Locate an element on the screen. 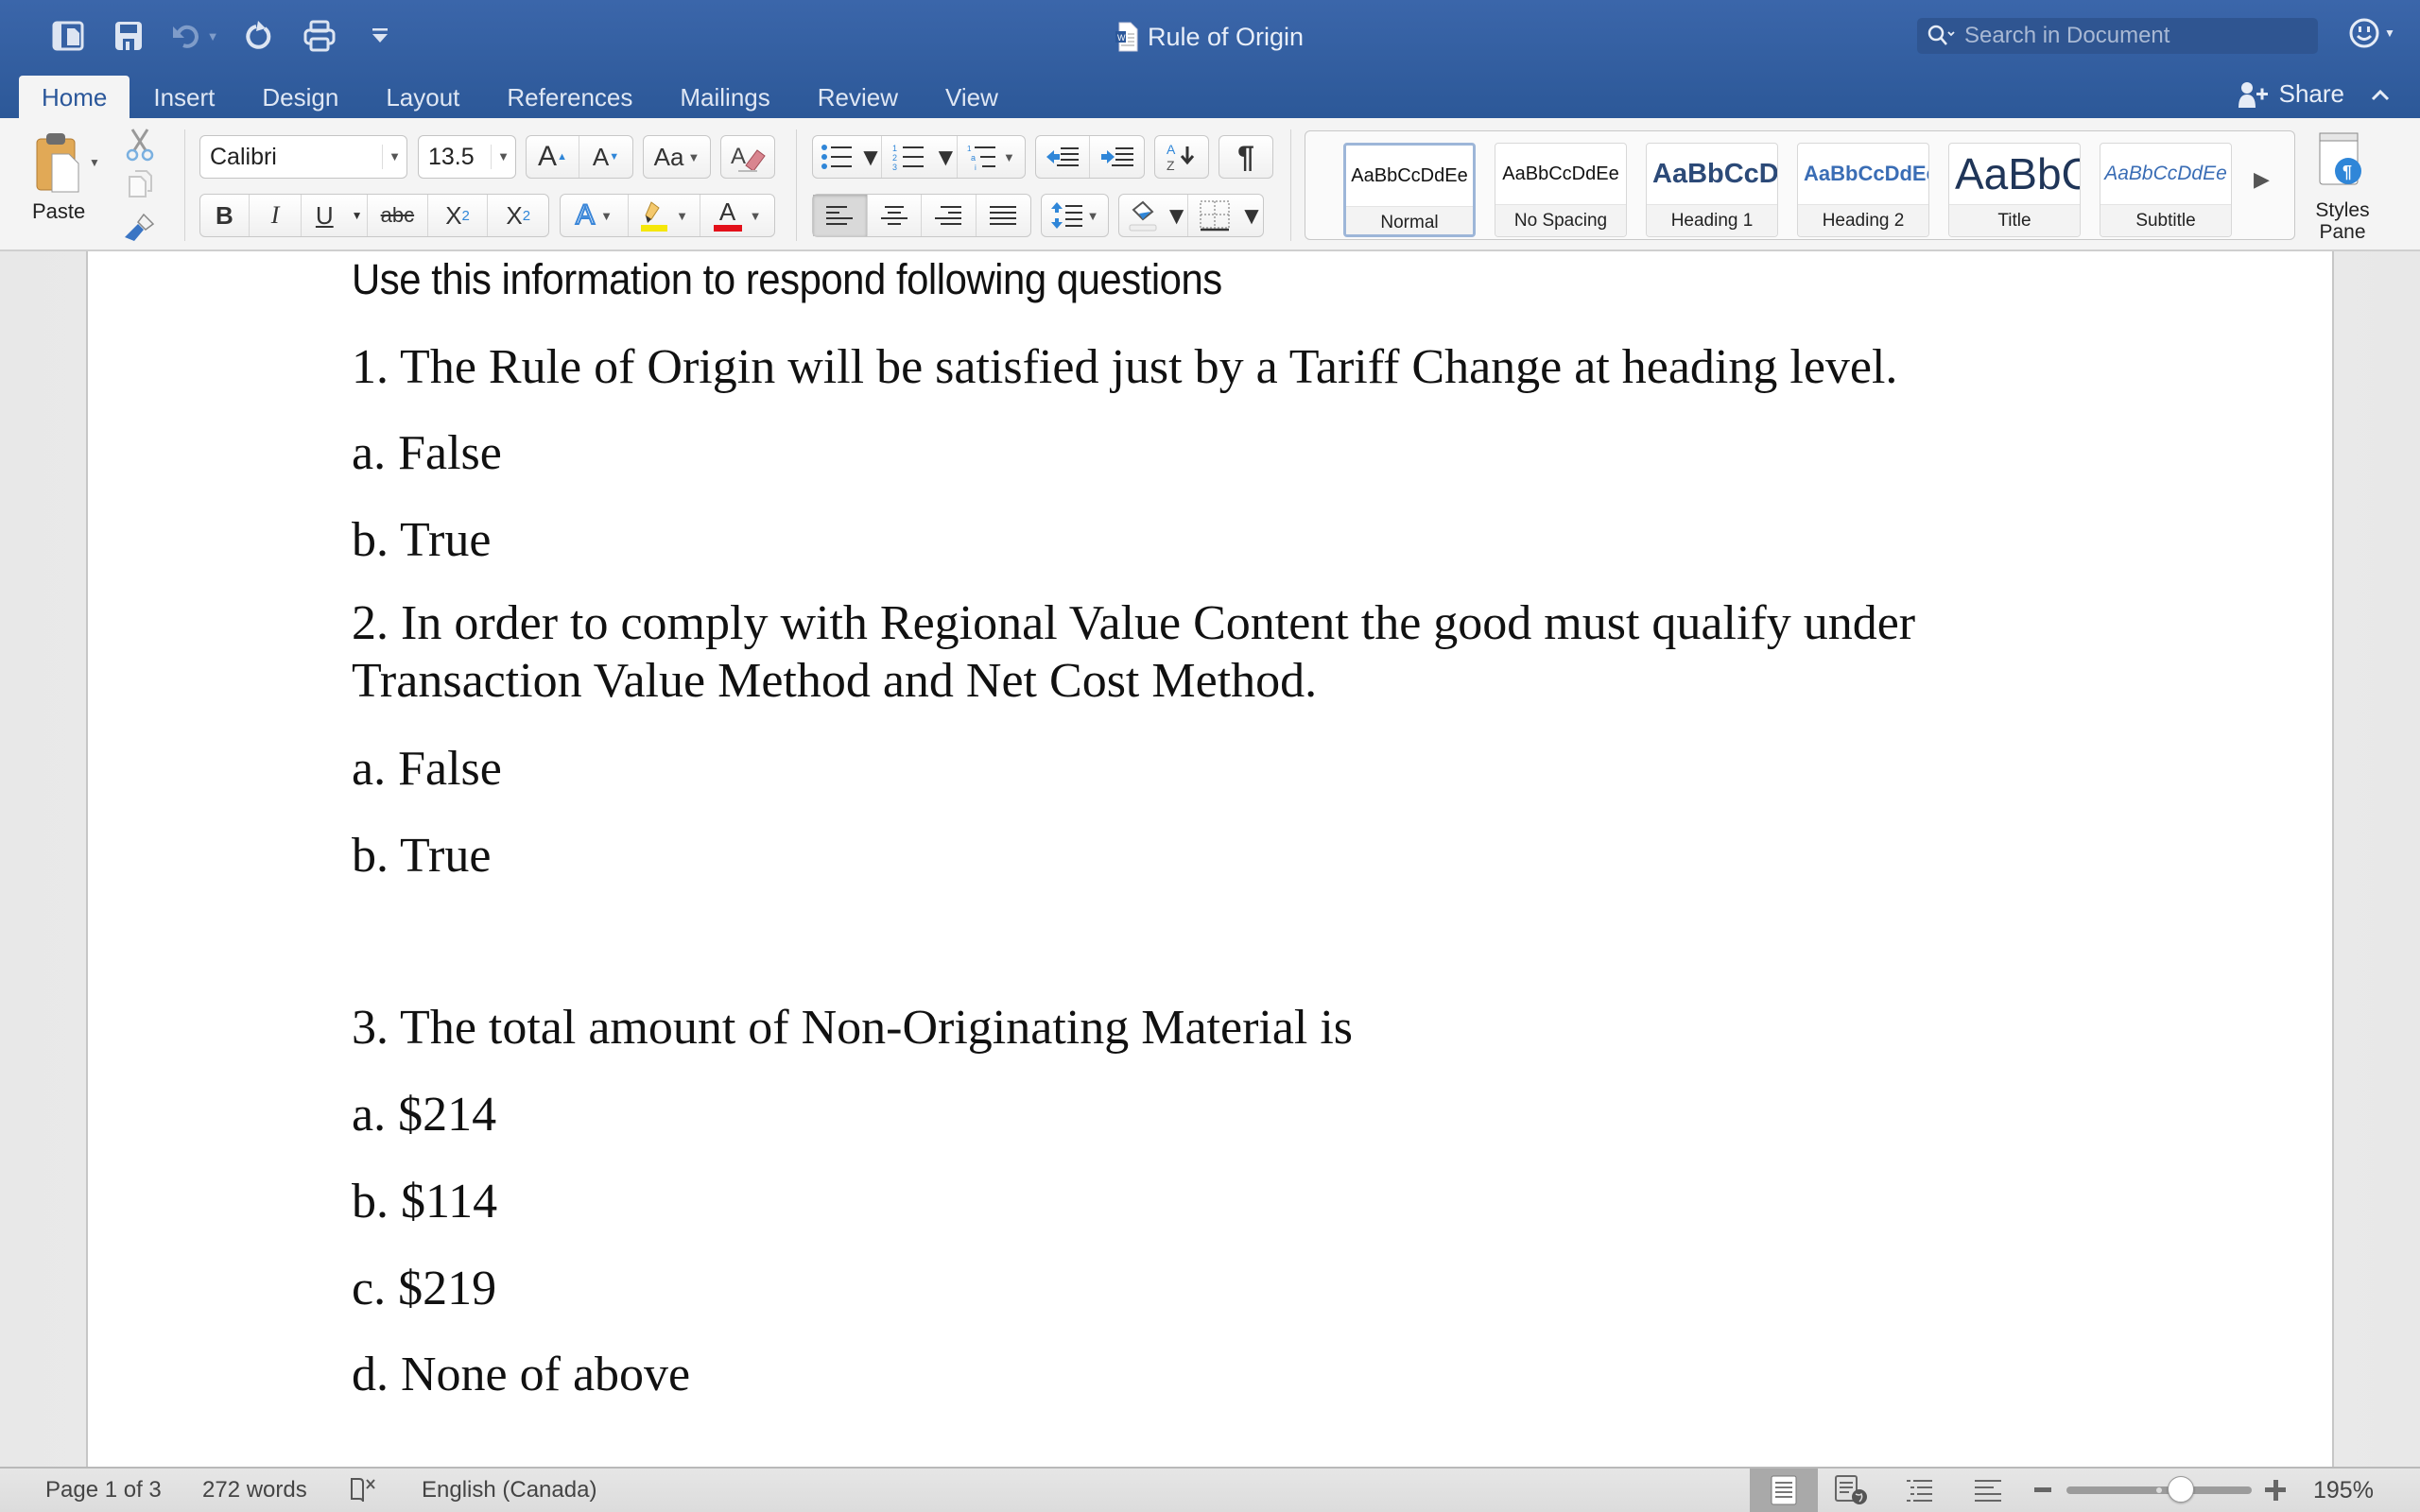 The image size is (2420, 1512). clear-formatting-button: A is located at coordinates (747, 157).